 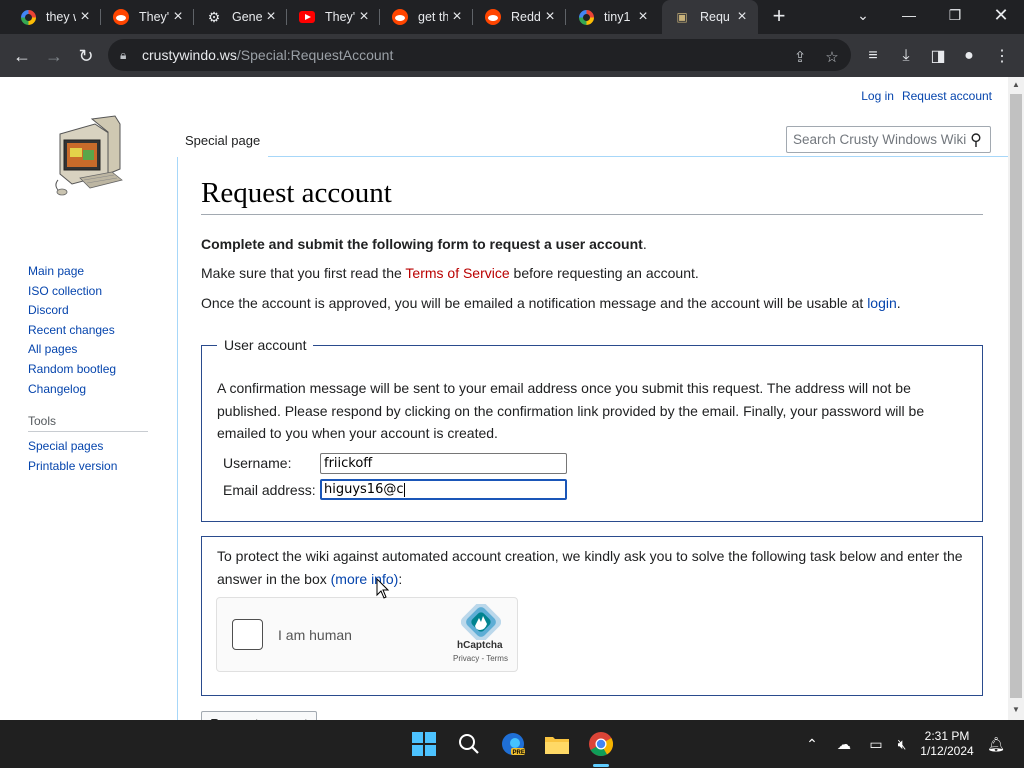 I want to click on sidebar-item-all-pages: All pages, so click(x=72, y=352).